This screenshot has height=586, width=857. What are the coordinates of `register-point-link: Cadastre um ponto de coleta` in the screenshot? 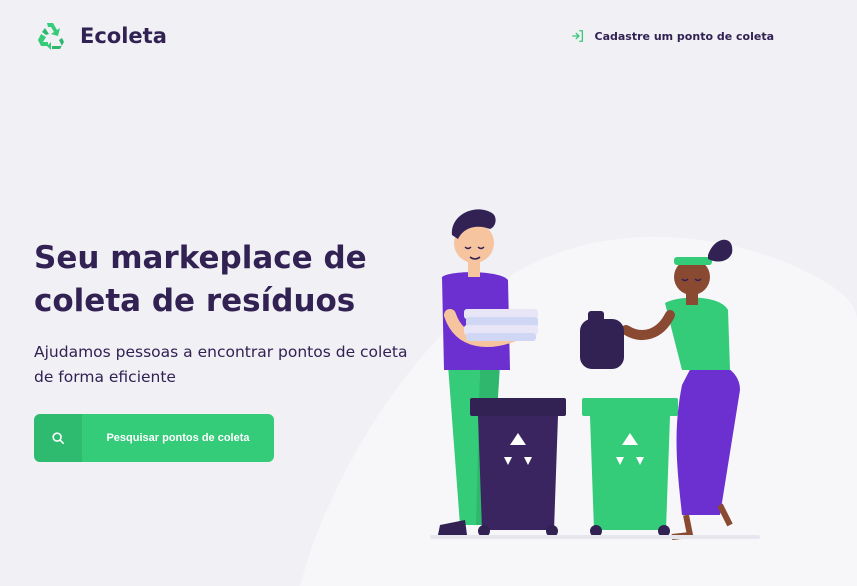 It's located at (673, 36).